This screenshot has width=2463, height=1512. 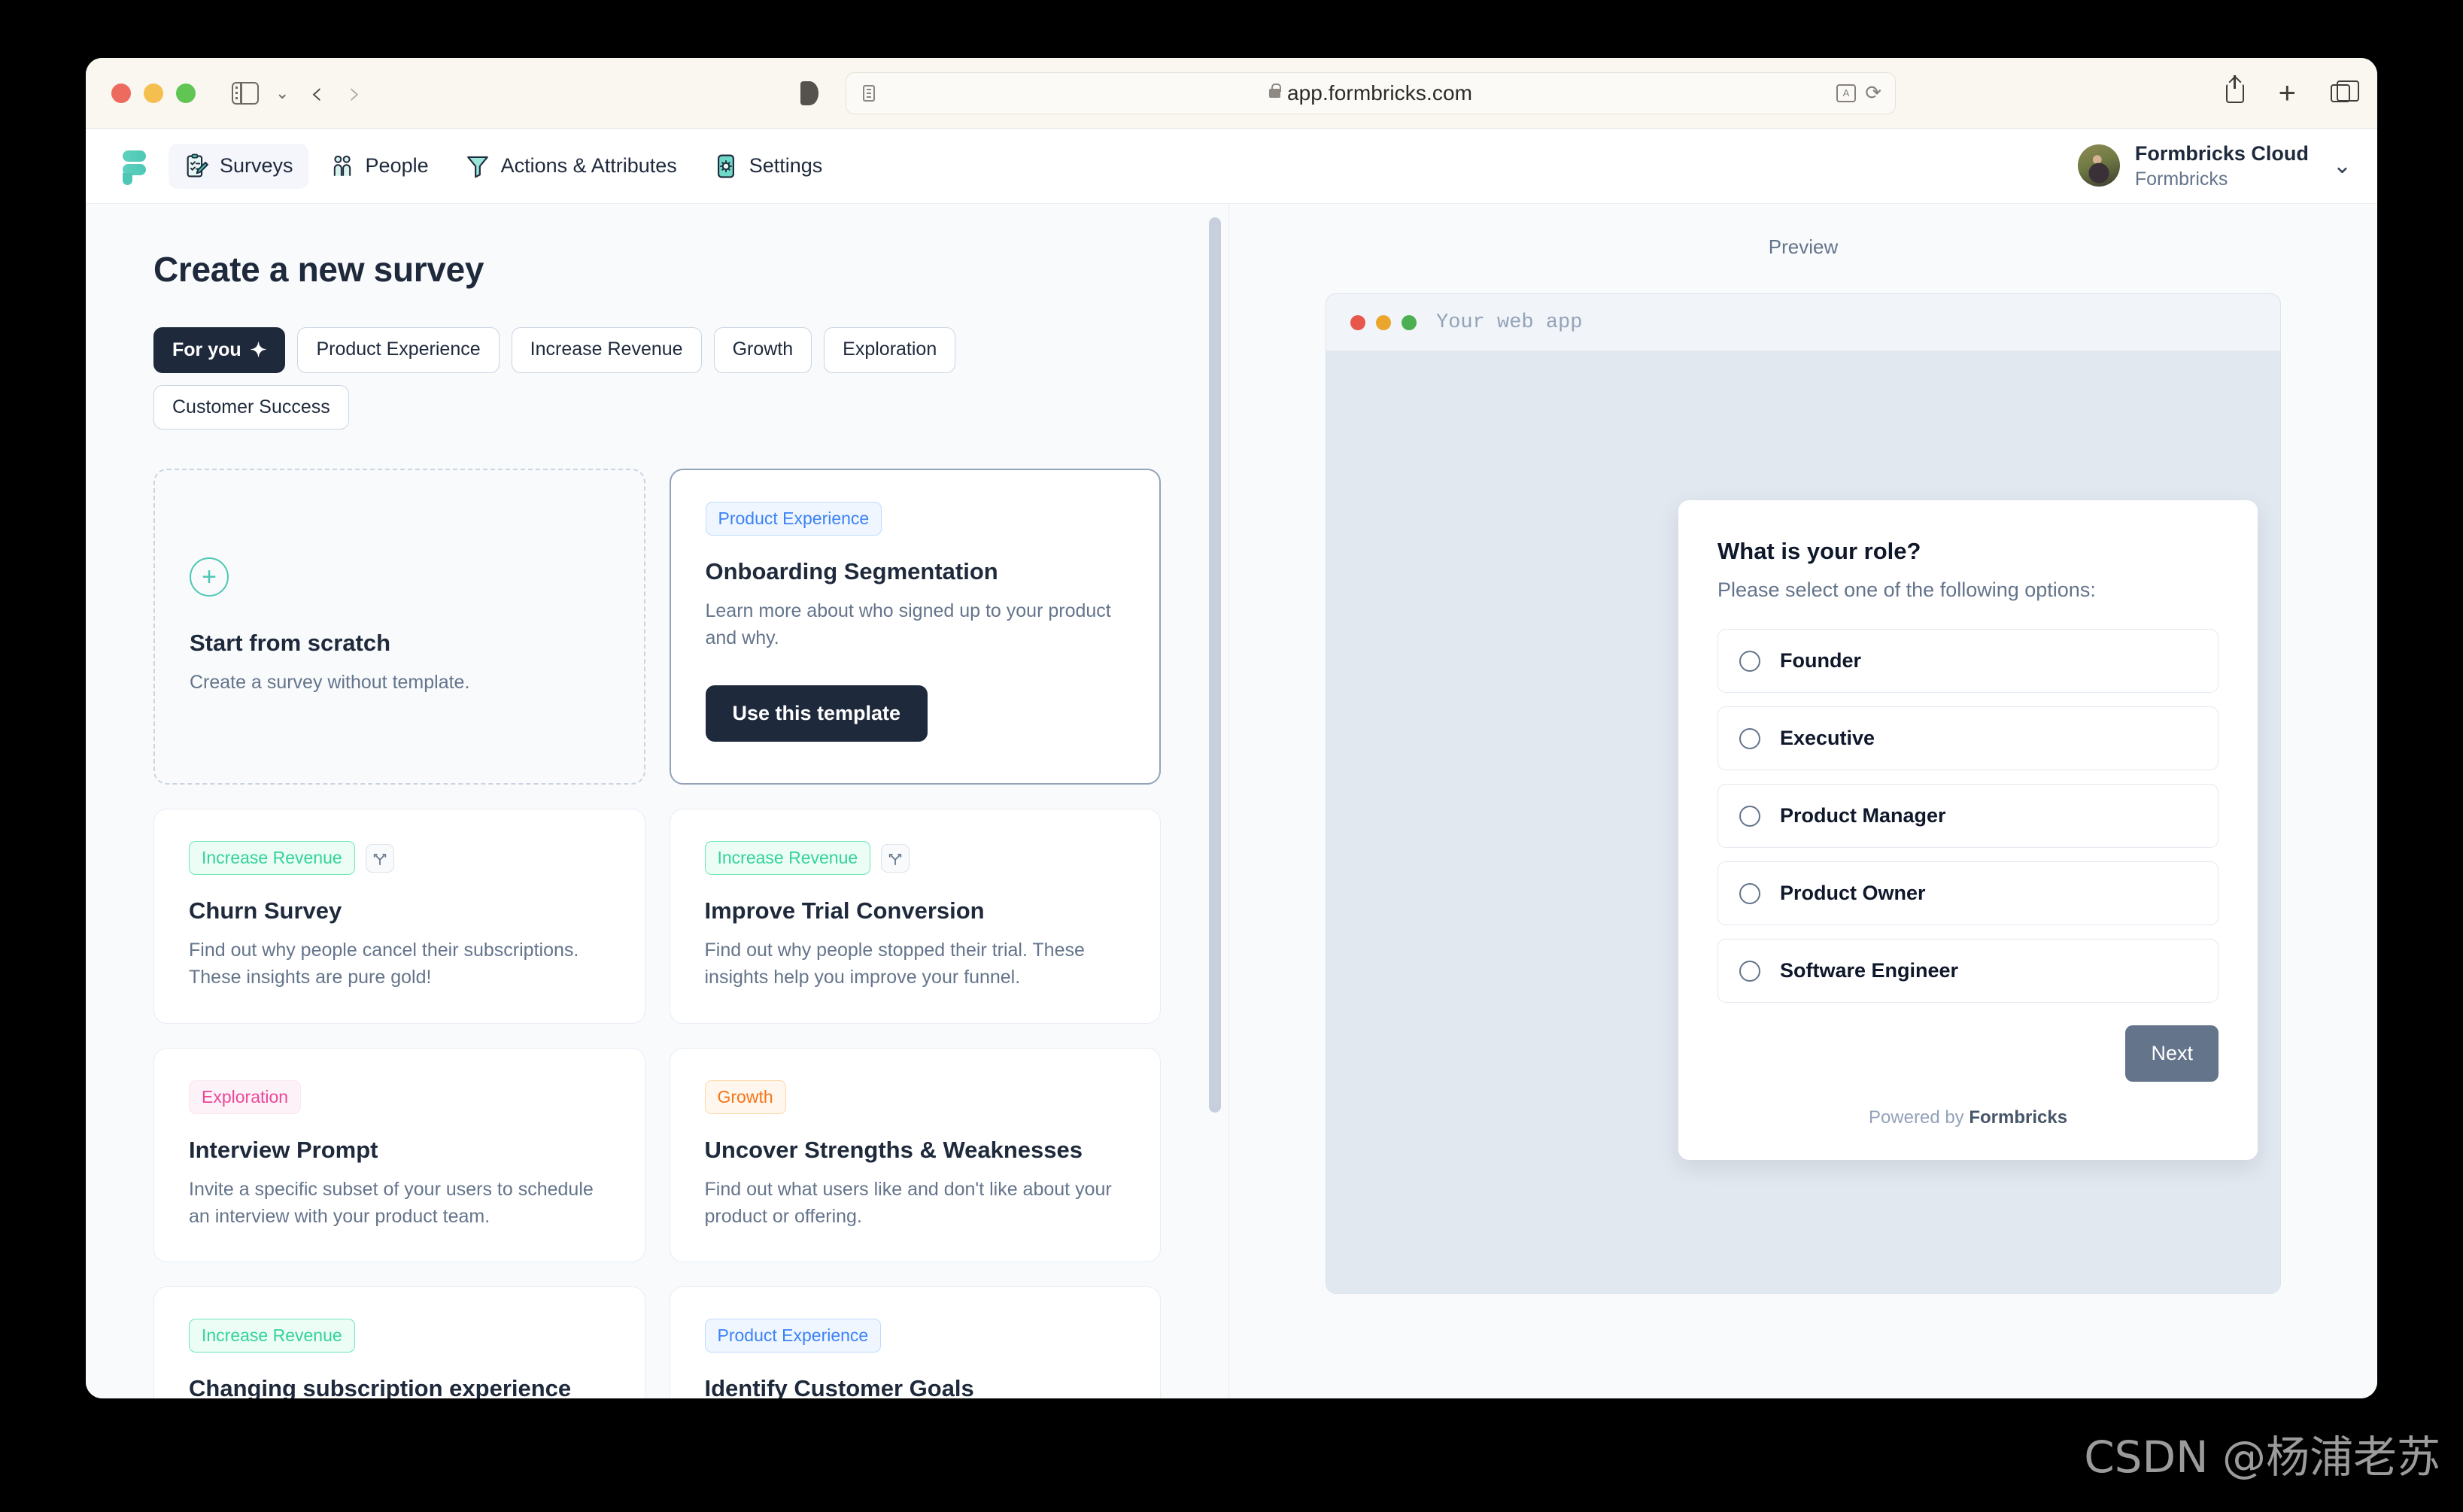 I want to click on badge-row: Exploration, so click(x=399, y=1096).